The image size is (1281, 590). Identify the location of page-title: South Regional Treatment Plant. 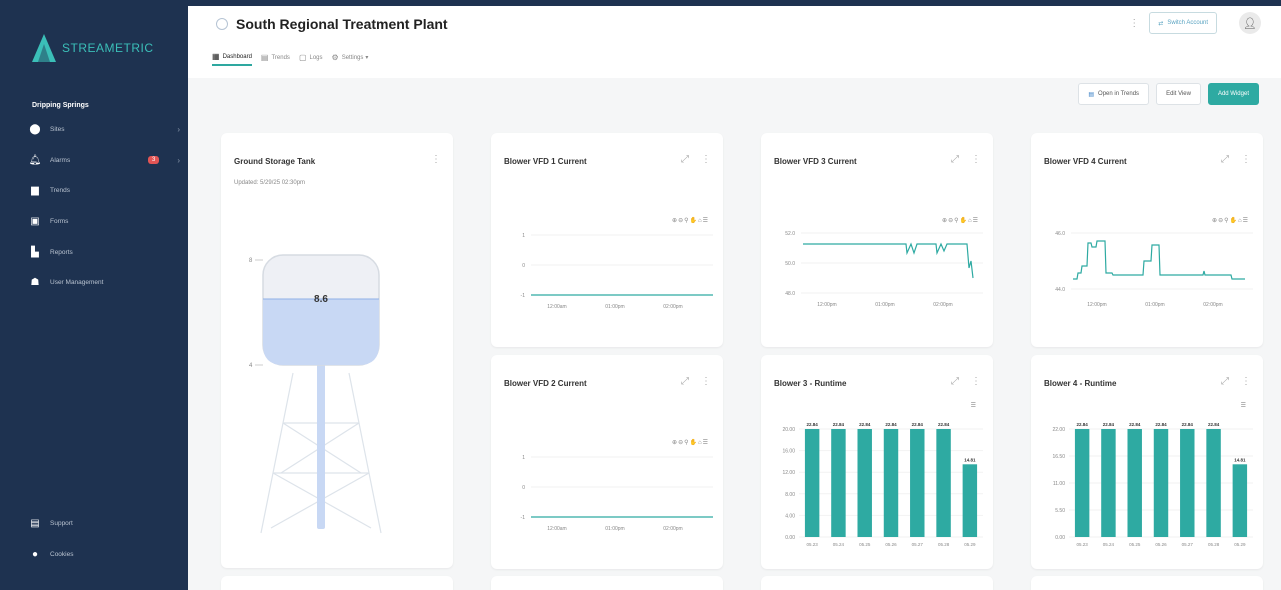
(332, 24).